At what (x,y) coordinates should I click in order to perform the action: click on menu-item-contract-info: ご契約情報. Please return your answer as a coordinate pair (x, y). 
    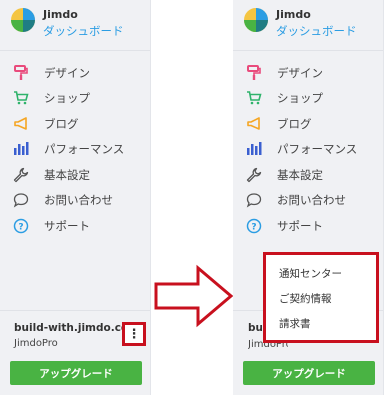
    Looking at the image, I should click on (321, 298).